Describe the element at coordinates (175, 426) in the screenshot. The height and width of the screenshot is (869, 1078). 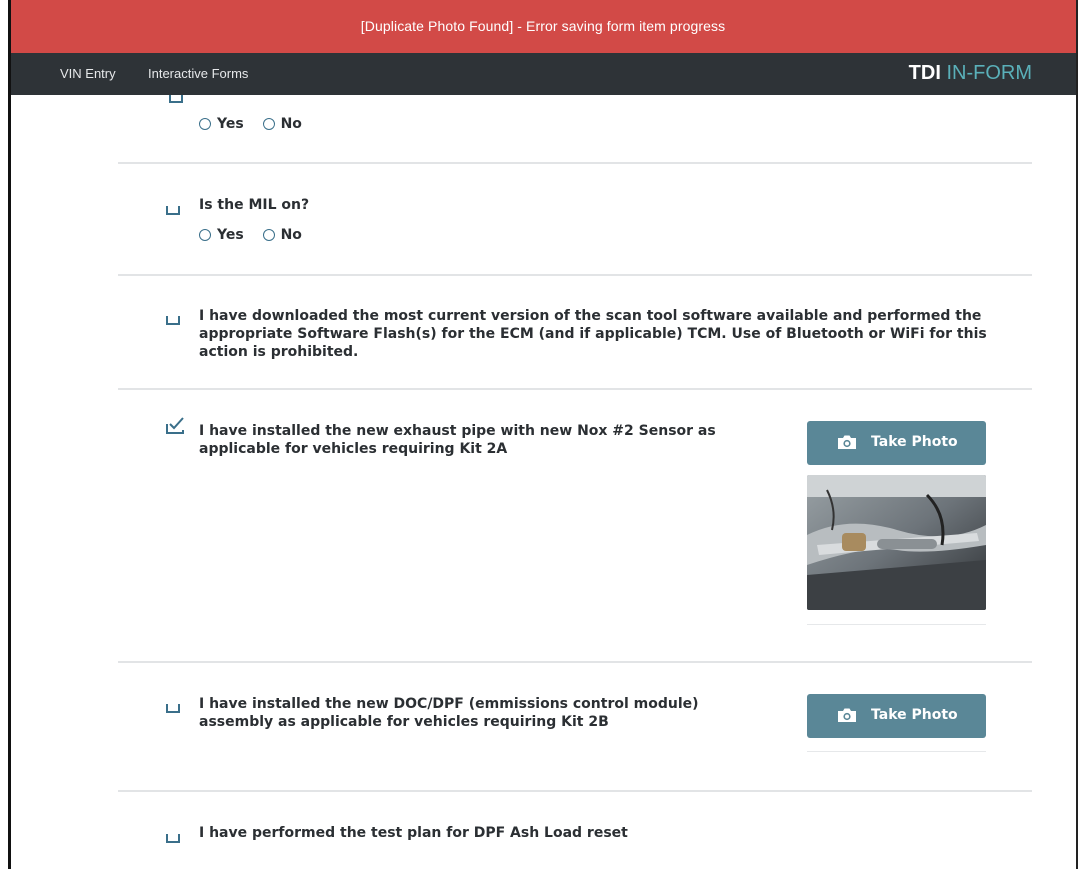
I see `checkbox-checked-icon` at that location.